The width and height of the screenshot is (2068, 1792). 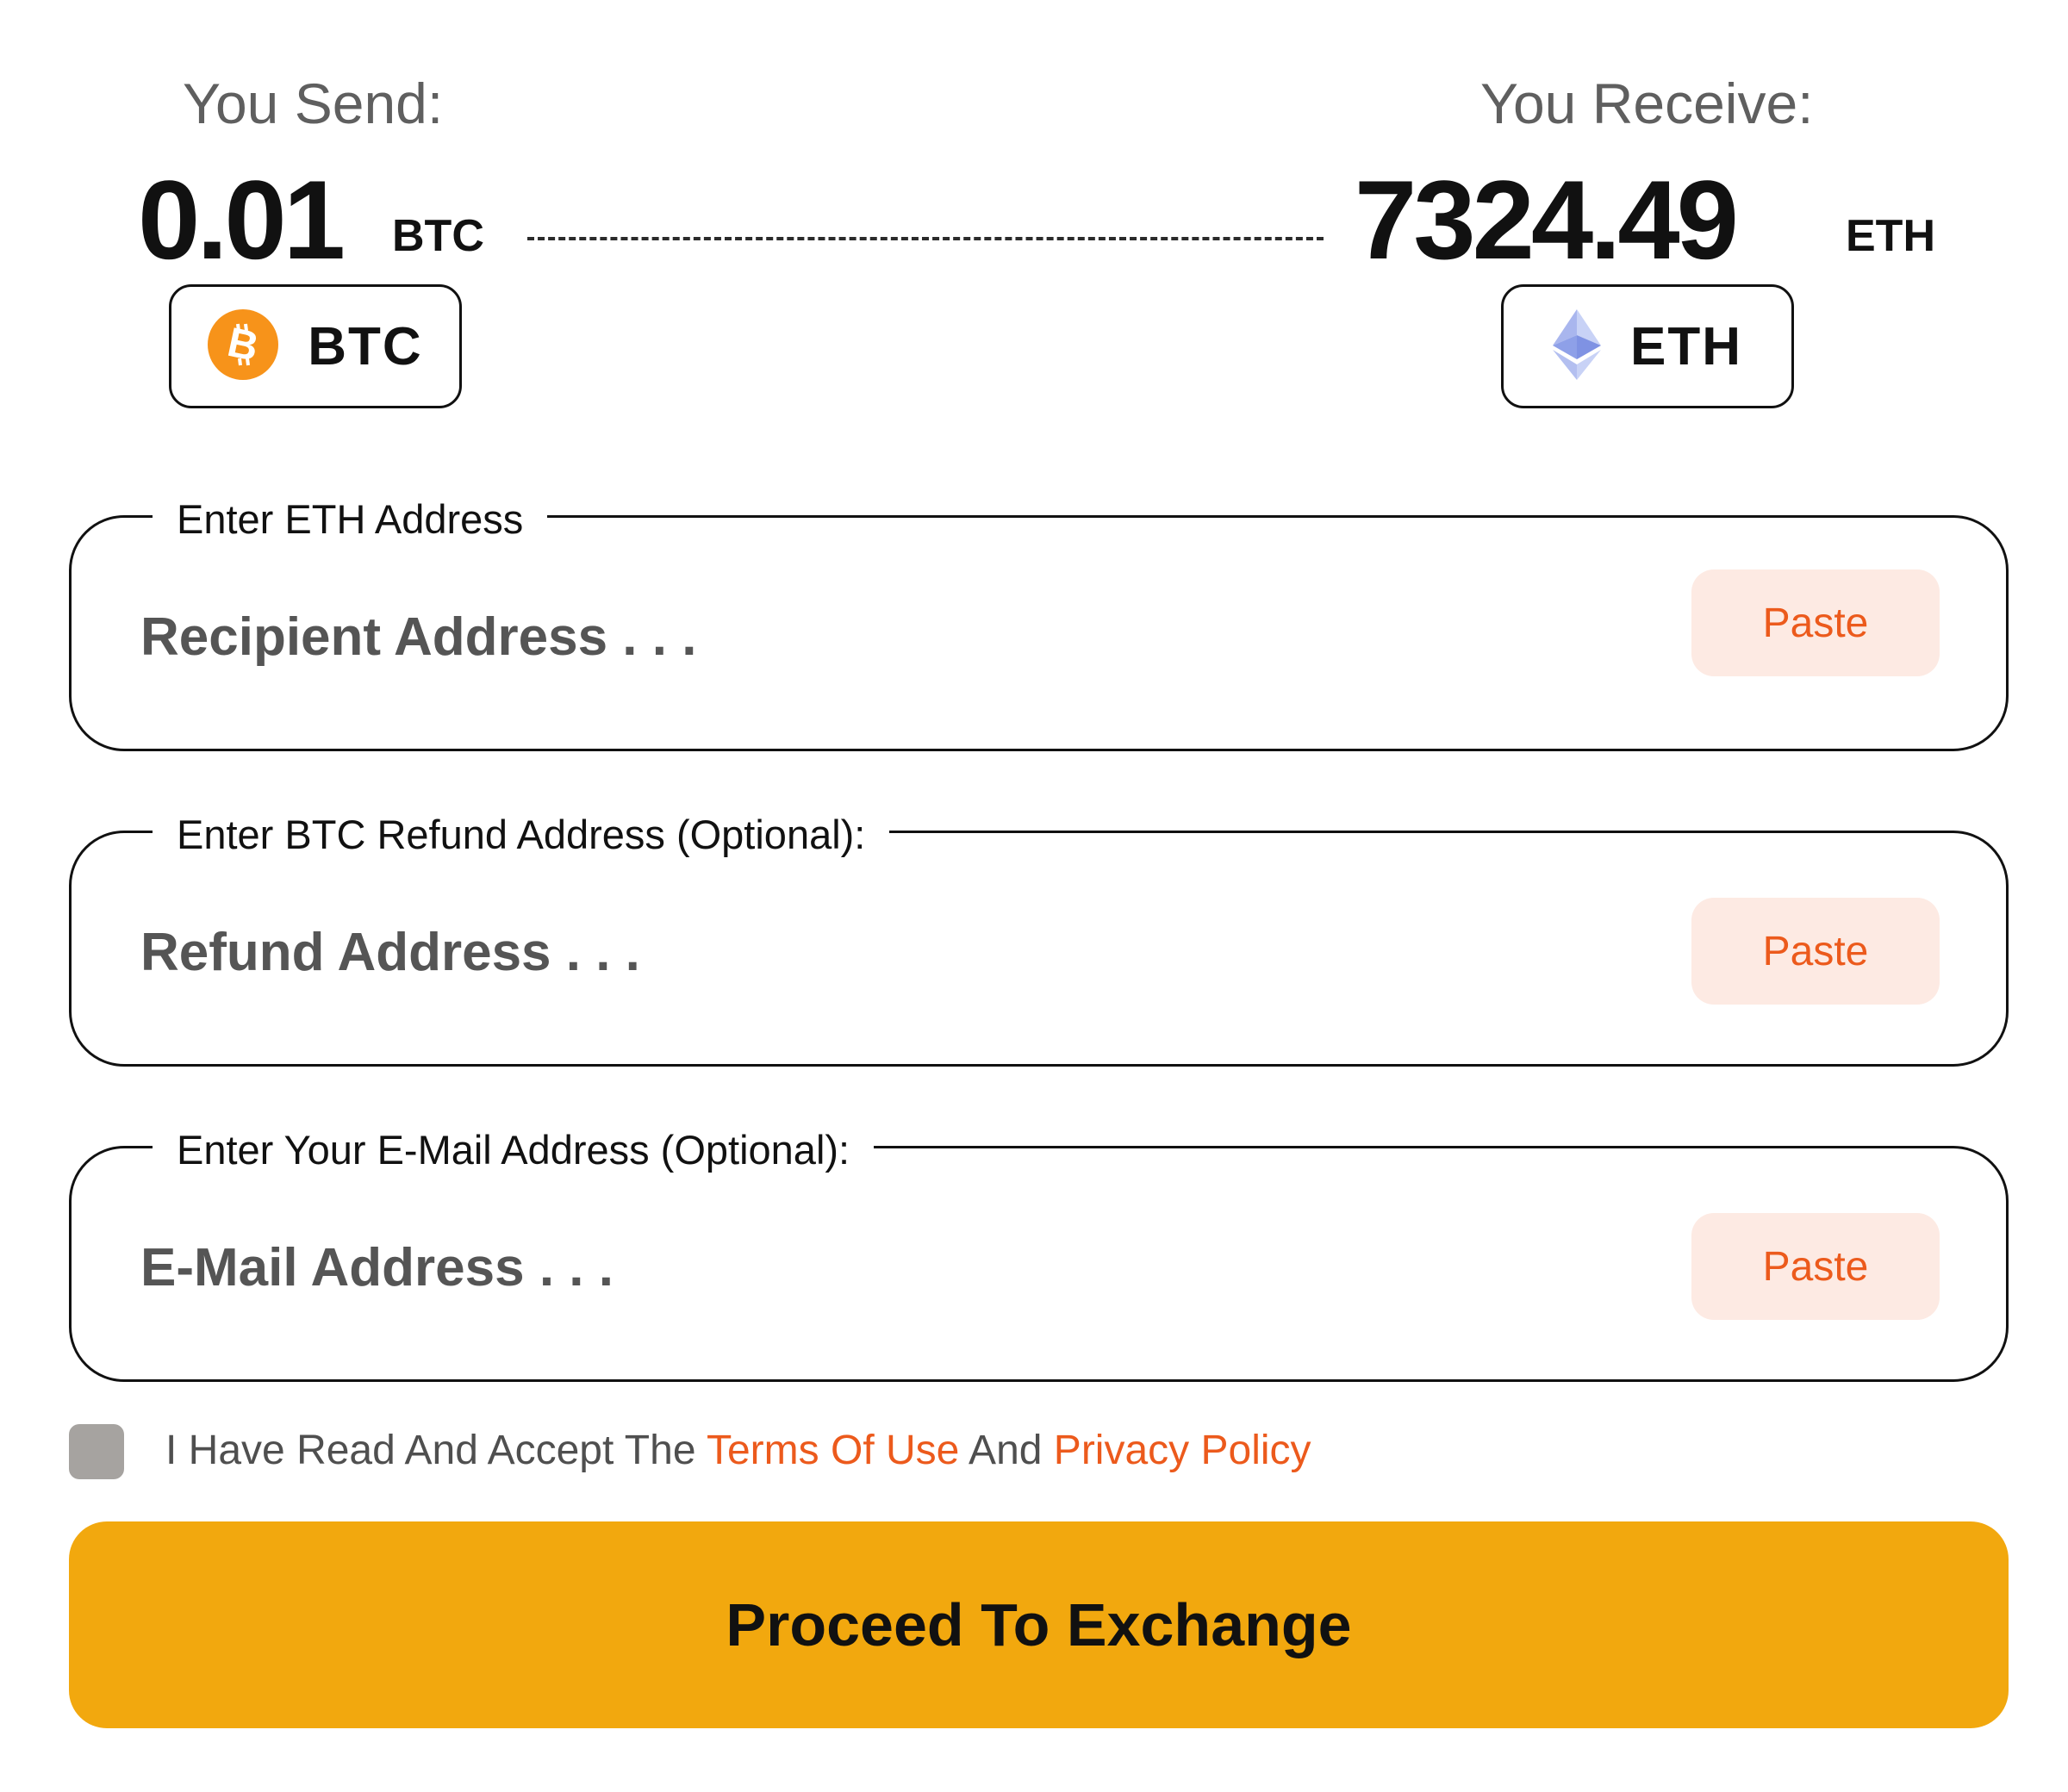 I want to click on exchange-divider, so click(x=925, y=239).